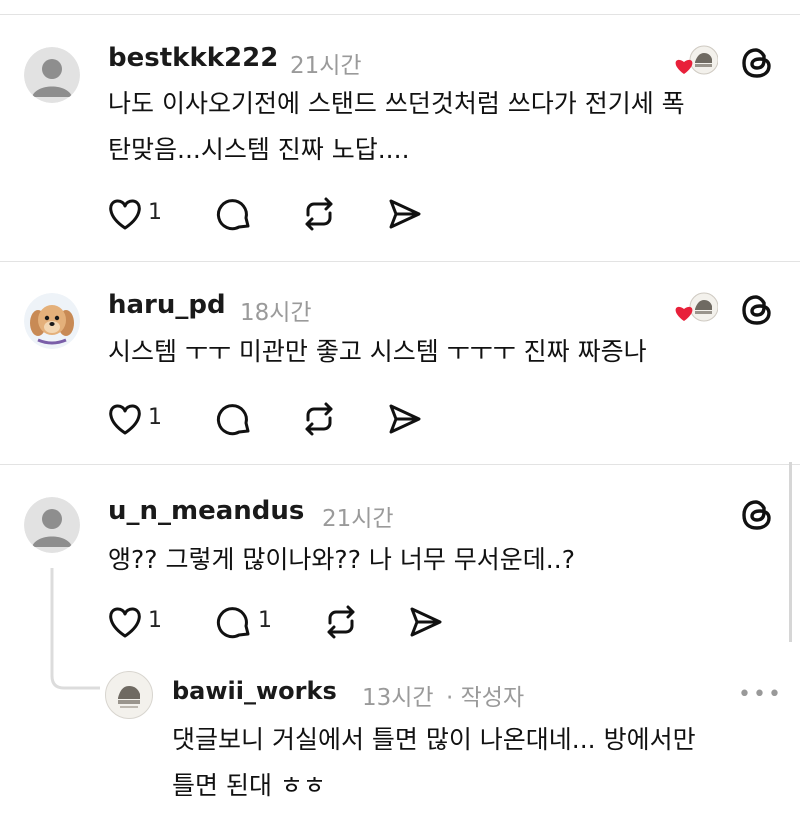 Image resolution: width=800 pixels, height=815 pixels. I want to click on username: bestkkk222, so click(193, 58).